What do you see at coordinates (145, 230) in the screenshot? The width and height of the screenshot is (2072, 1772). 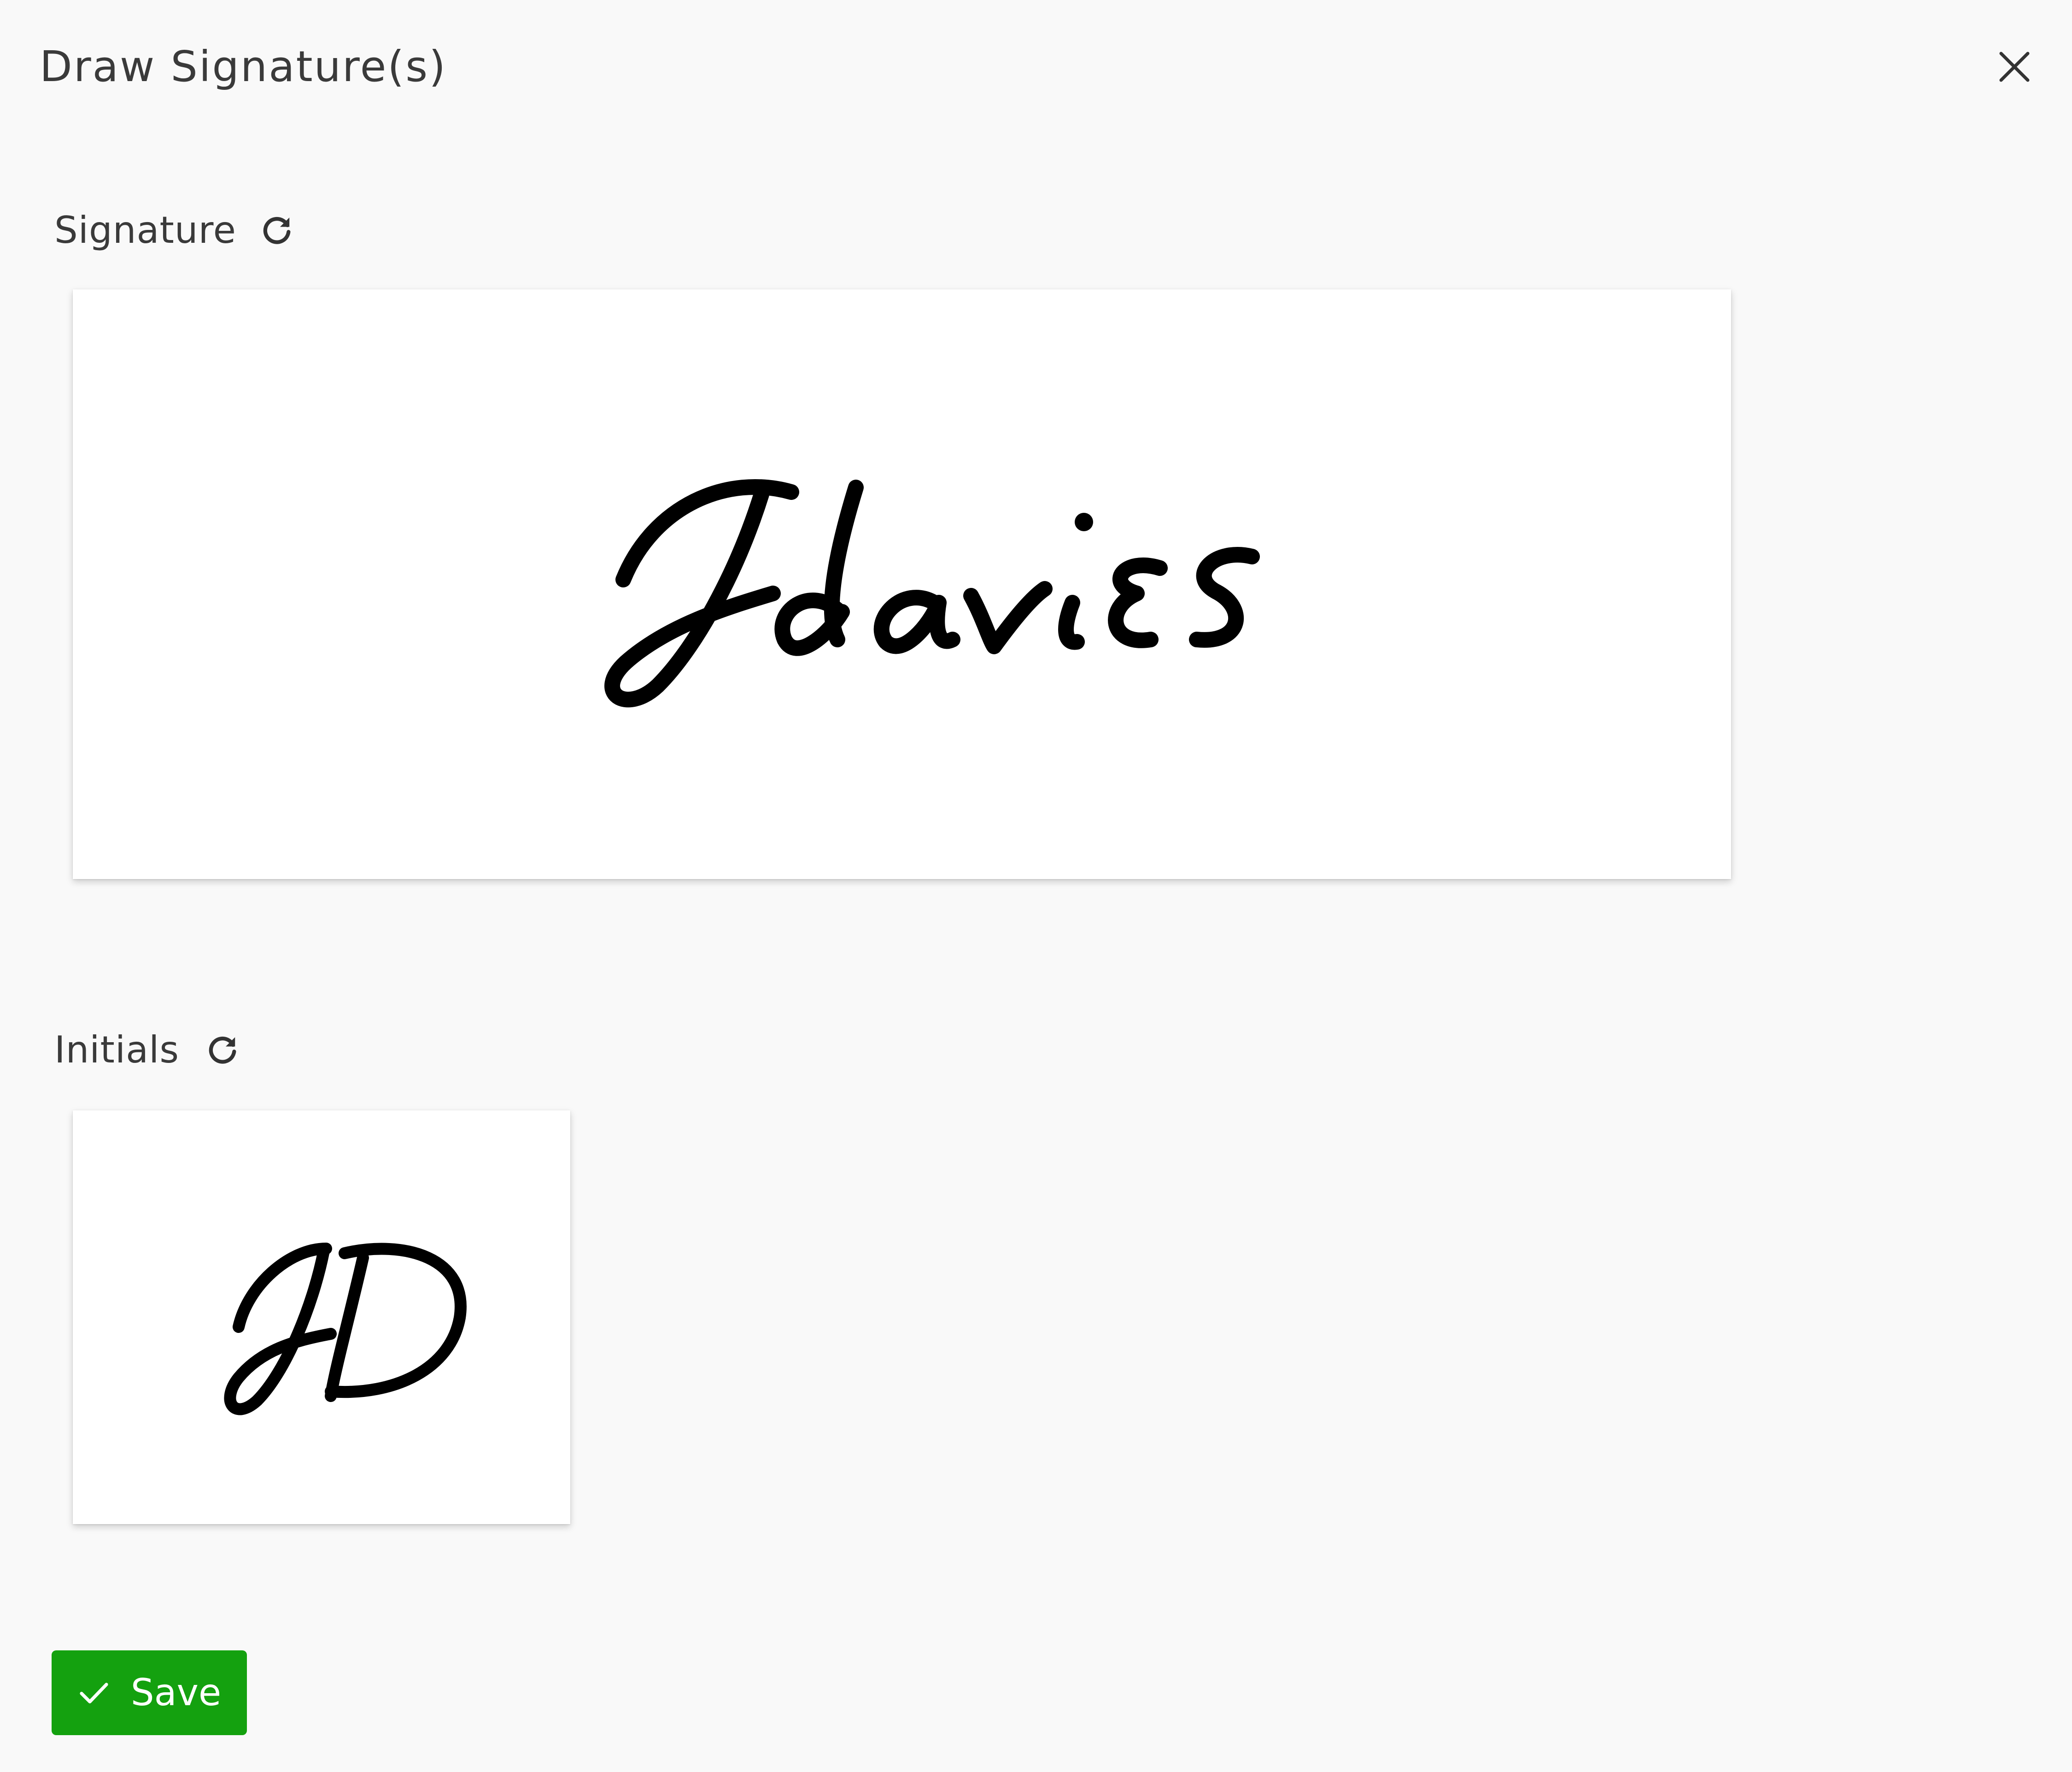 I see `signature-label: Signature` at bounding box center [145, 230].